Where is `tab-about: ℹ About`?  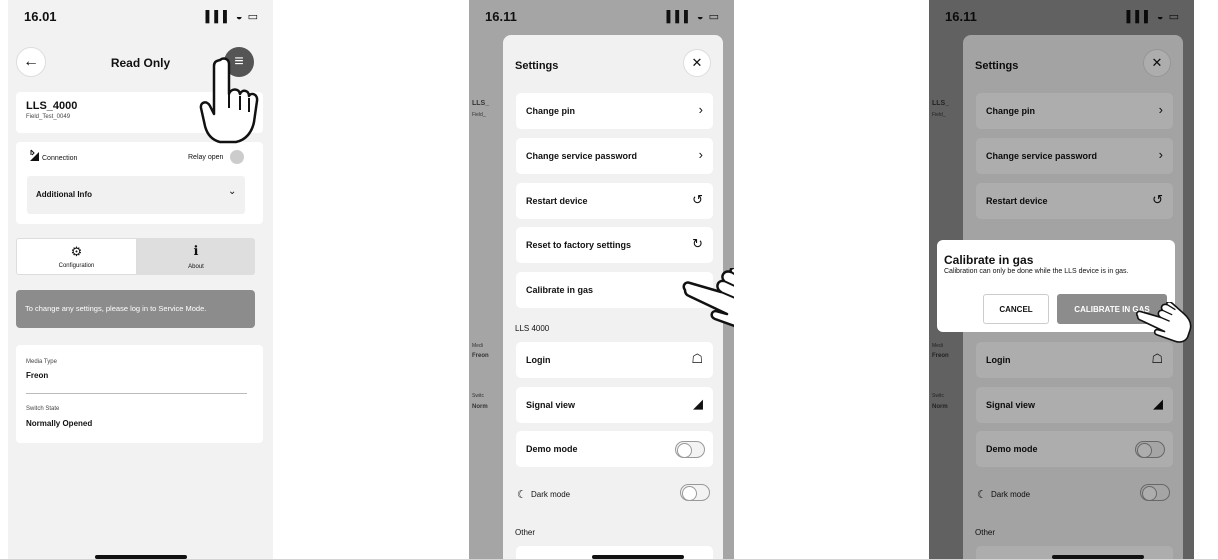 tab-about: ℹ About is located at coordinates (196, 256).